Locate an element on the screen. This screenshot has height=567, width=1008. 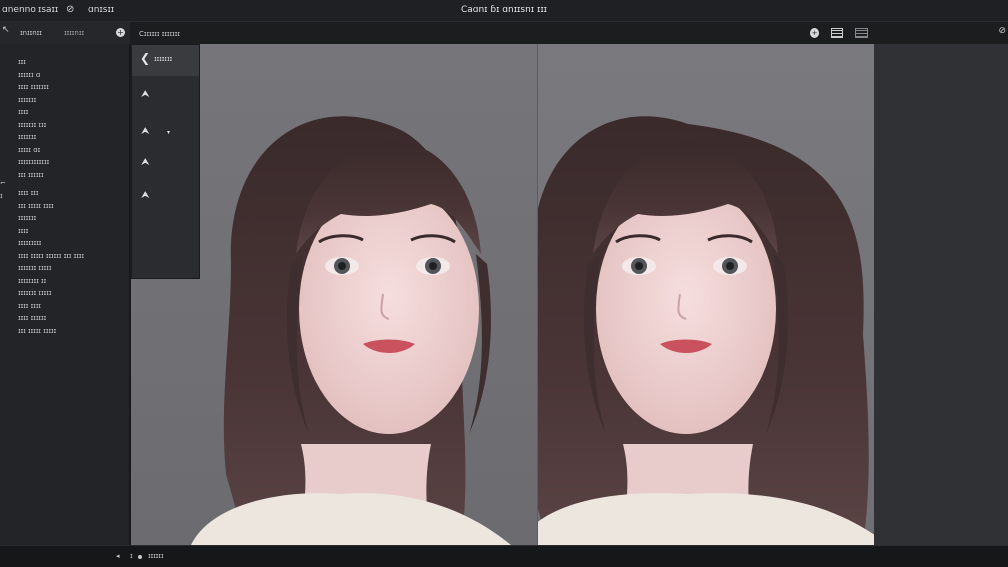
sidebar-item: ɪɪɪɪ ɪɪɪɪɪɪ is located at coordinates (73, 318).